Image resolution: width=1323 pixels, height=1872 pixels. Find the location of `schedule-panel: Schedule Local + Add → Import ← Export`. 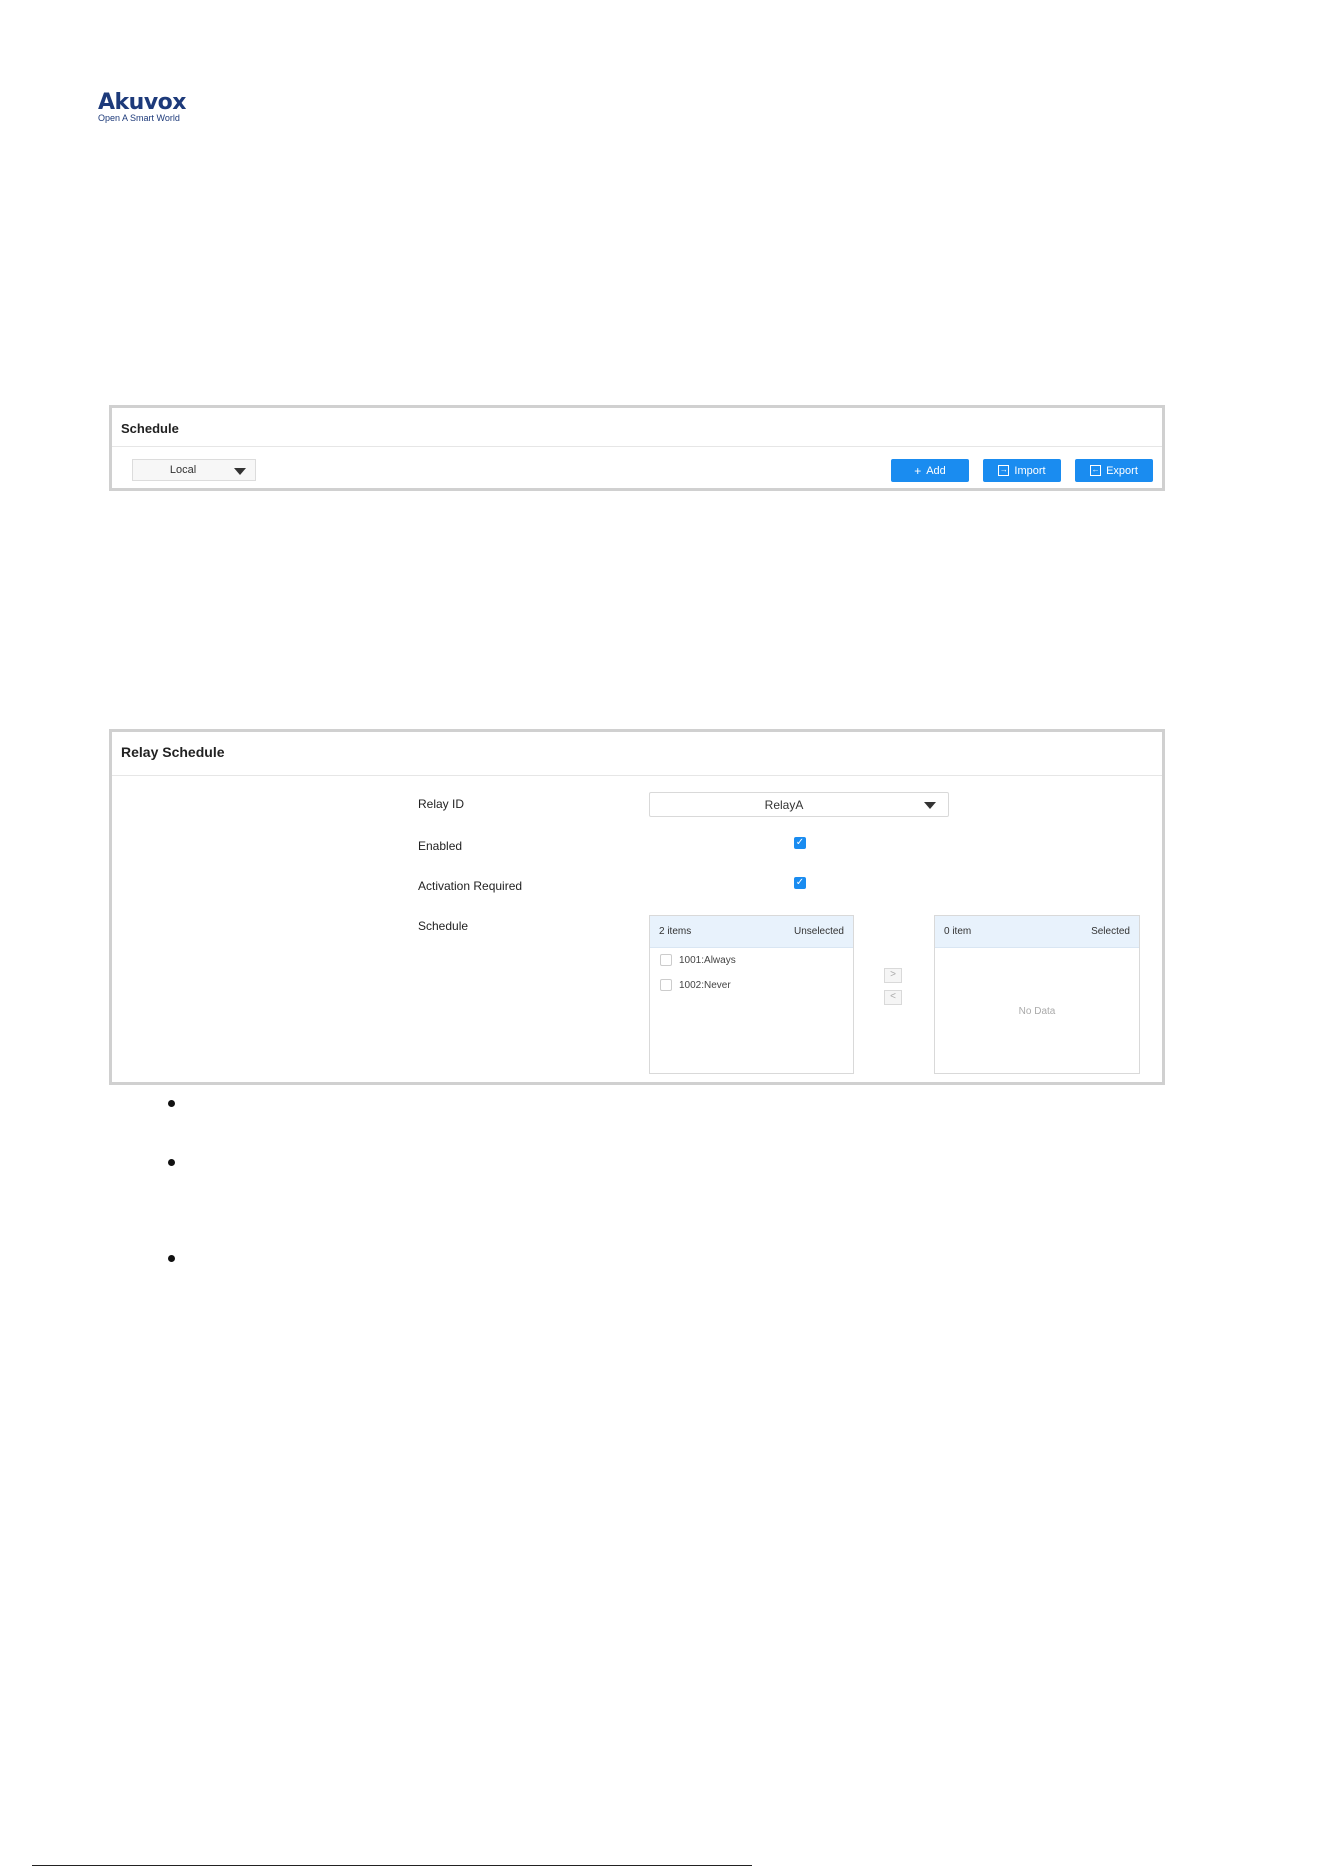

schedule-panel: Schedule Local + Add → Import ← Export is located at coordinates (637, 448).